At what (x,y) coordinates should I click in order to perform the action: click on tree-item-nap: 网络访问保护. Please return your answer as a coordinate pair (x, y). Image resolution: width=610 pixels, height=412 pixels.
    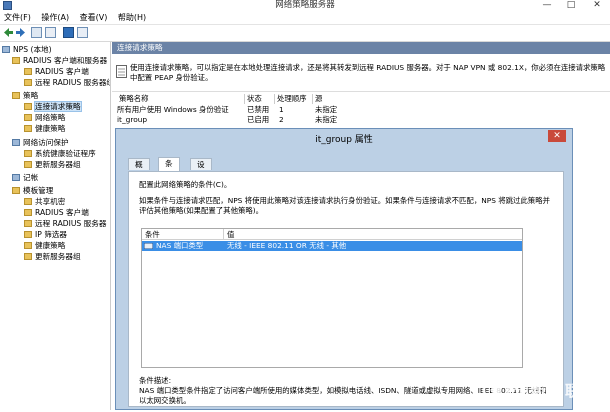
    Looking at the image, I should click on (40, 142).